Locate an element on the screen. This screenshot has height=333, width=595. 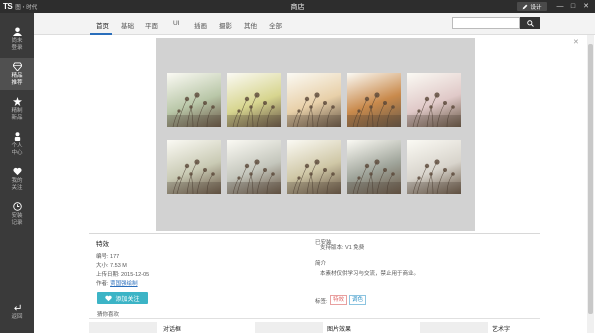
sidebar-item-label: 我的 is located at coordinates (17, 181).